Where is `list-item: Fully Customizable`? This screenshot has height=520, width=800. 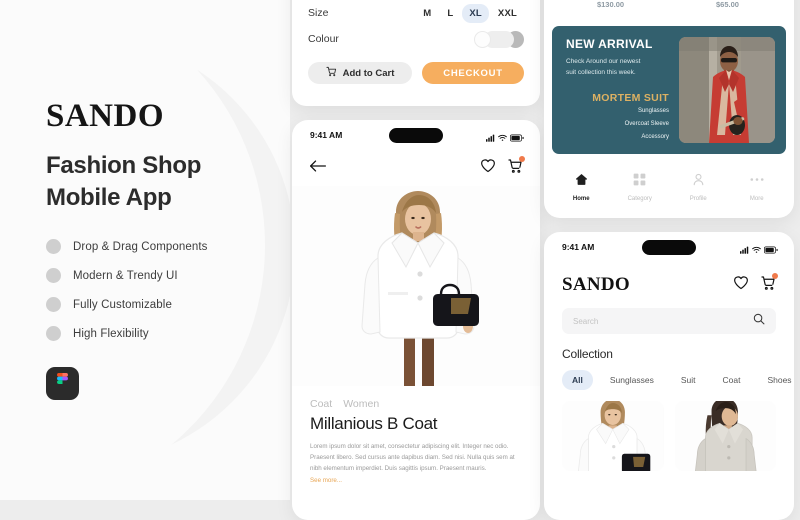 list-item: Fully Customizable is located at coordinates (168, 305).